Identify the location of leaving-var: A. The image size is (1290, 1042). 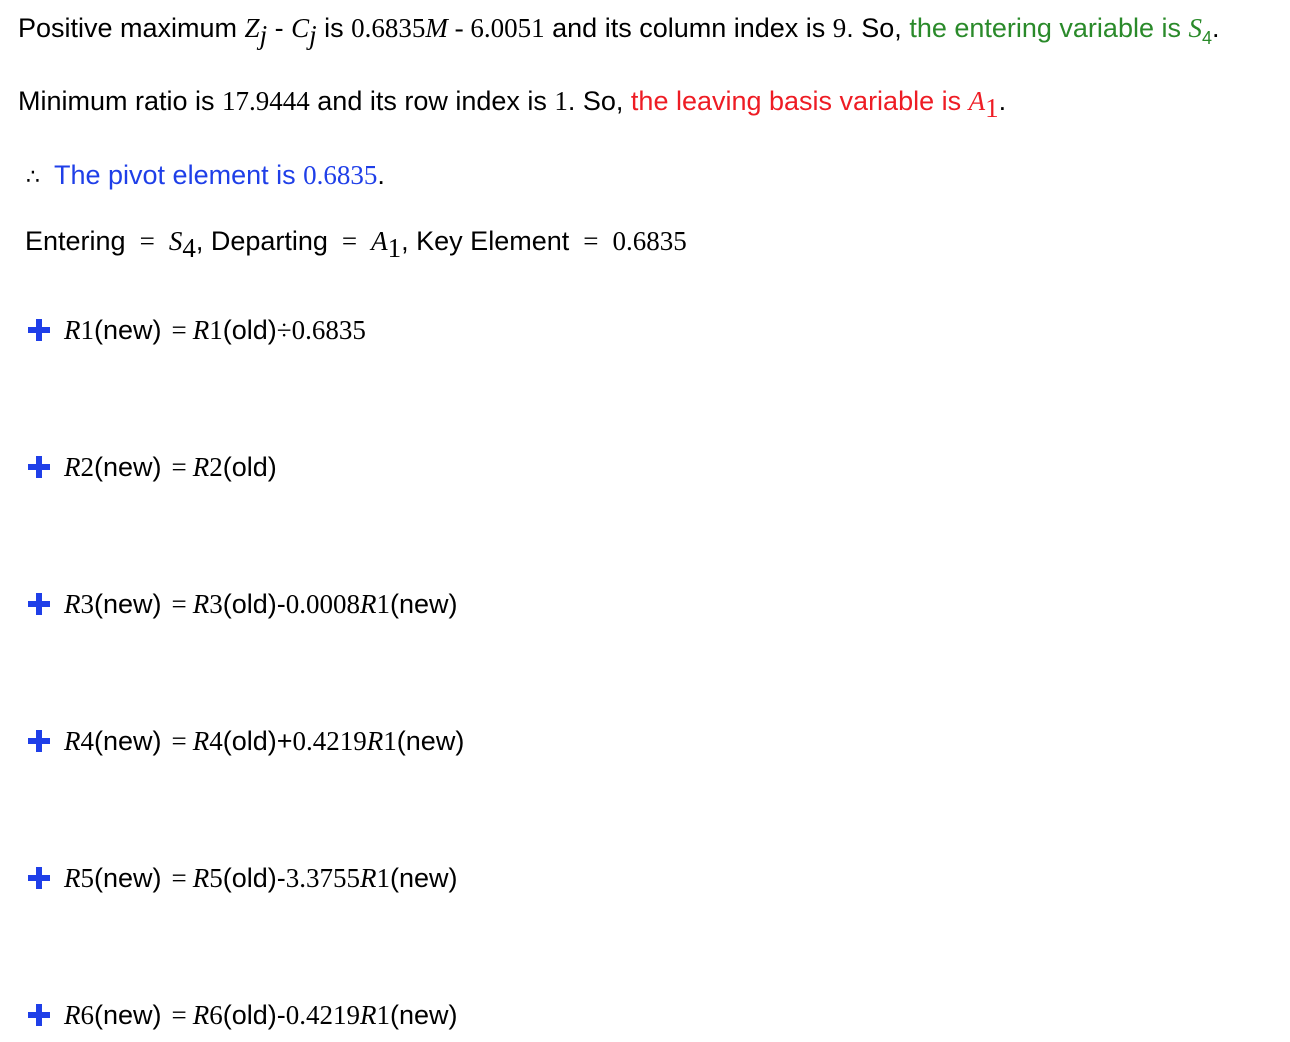
(977, 101).